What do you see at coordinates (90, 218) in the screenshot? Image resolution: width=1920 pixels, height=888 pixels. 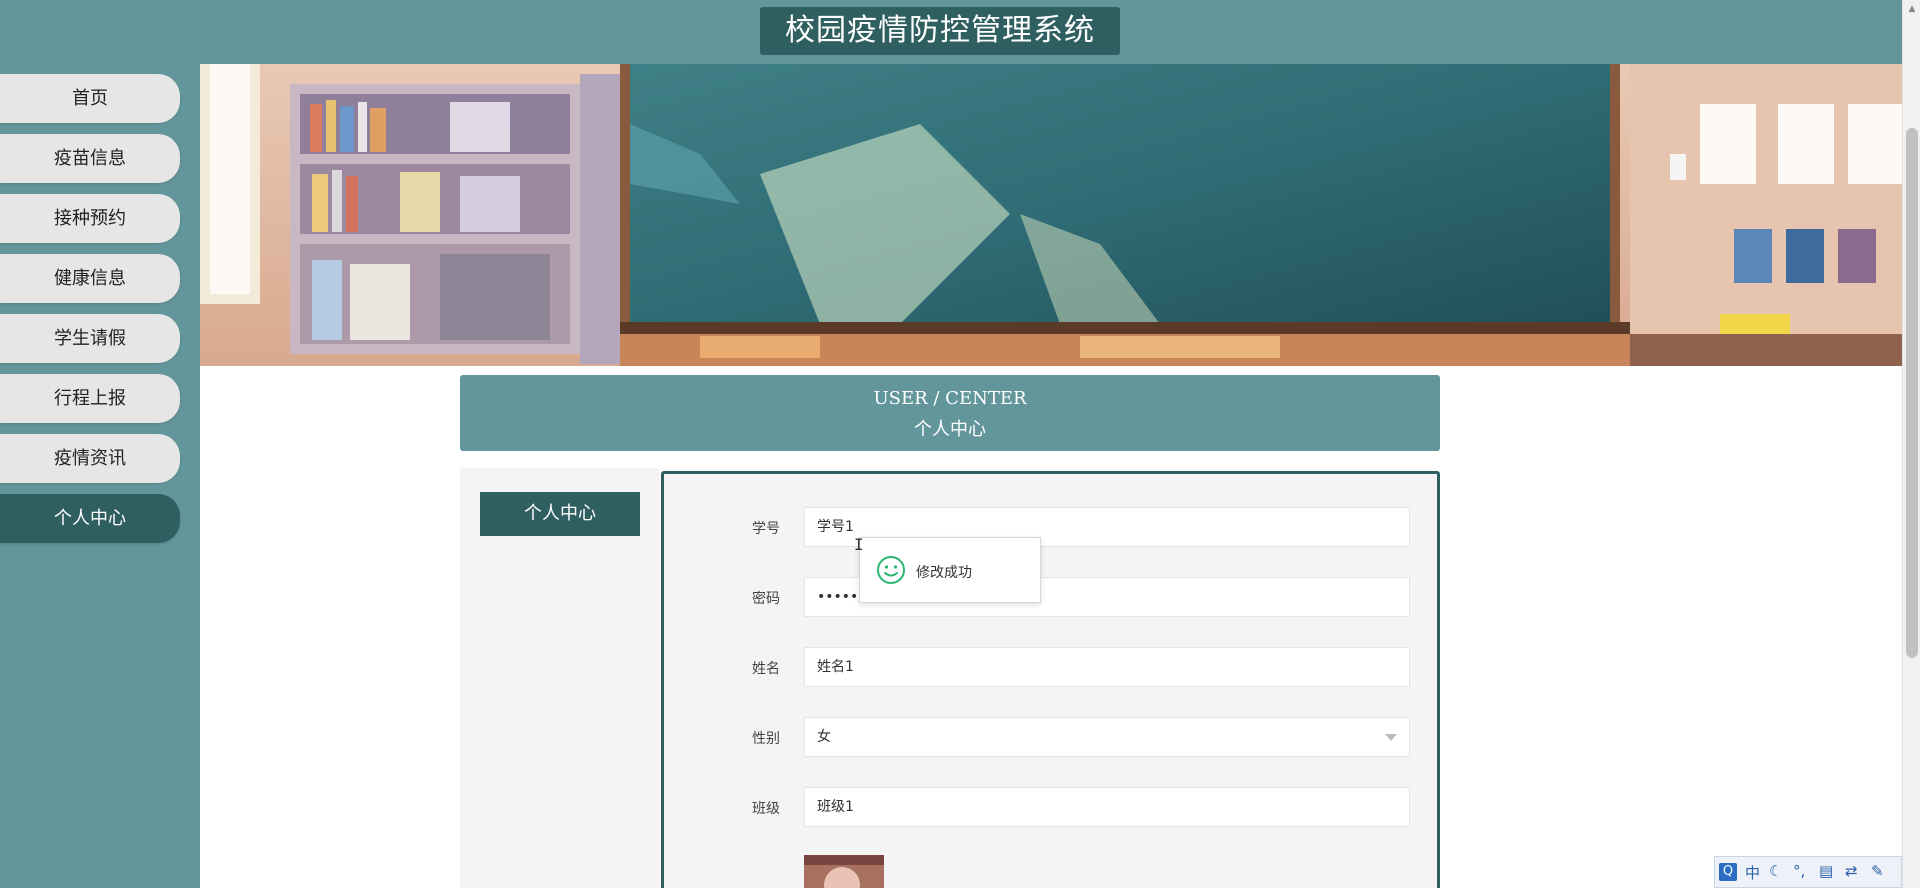 I see `sidebar-item-vaccination-appointment: 接种预约` at bounding box center [90, 218].